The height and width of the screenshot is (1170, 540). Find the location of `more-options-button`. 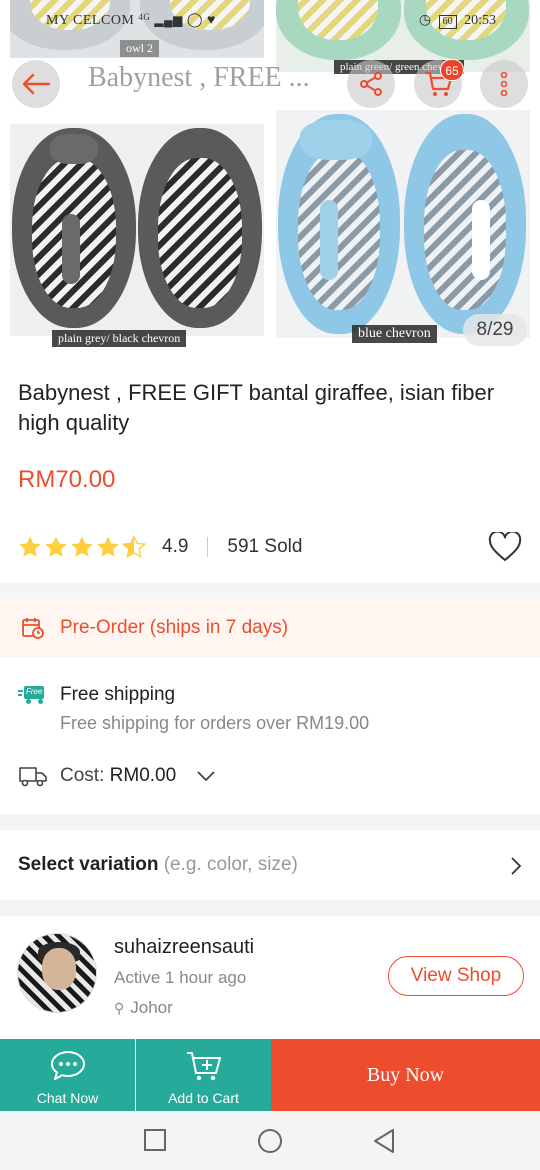

more-options-button is located at coordinates (504, 84).